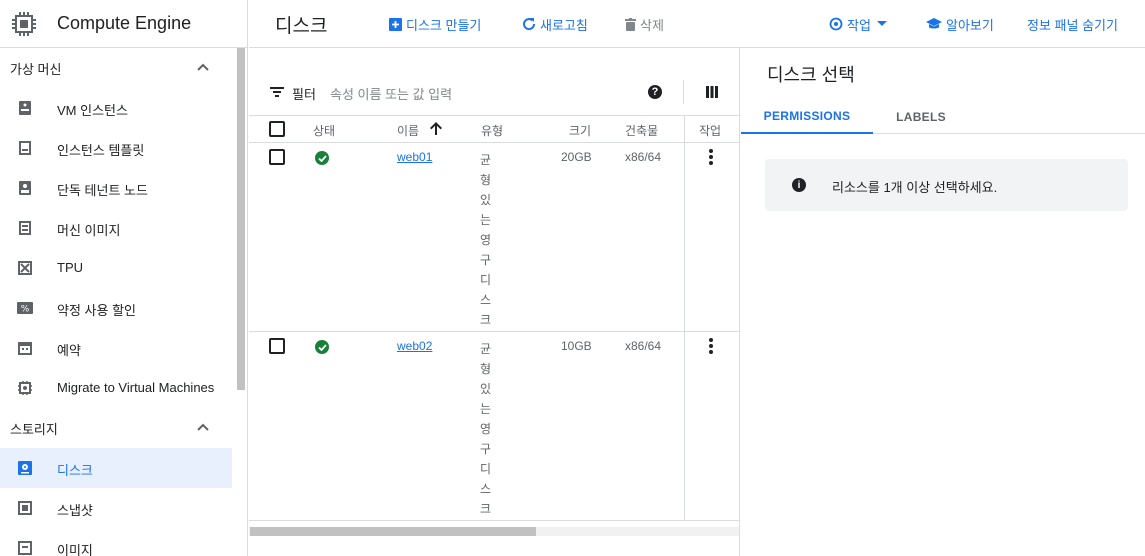  Describe the element at coordinates (970, 25) in the screenshot. I see `learn-label: 알아보기` at that location.